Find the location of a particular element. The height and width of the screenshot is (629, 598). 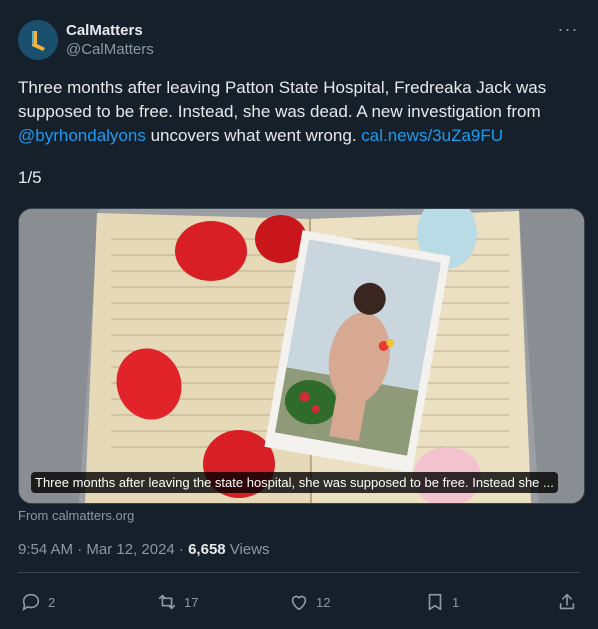

views-label: Views is located at coordinates (247, 549).